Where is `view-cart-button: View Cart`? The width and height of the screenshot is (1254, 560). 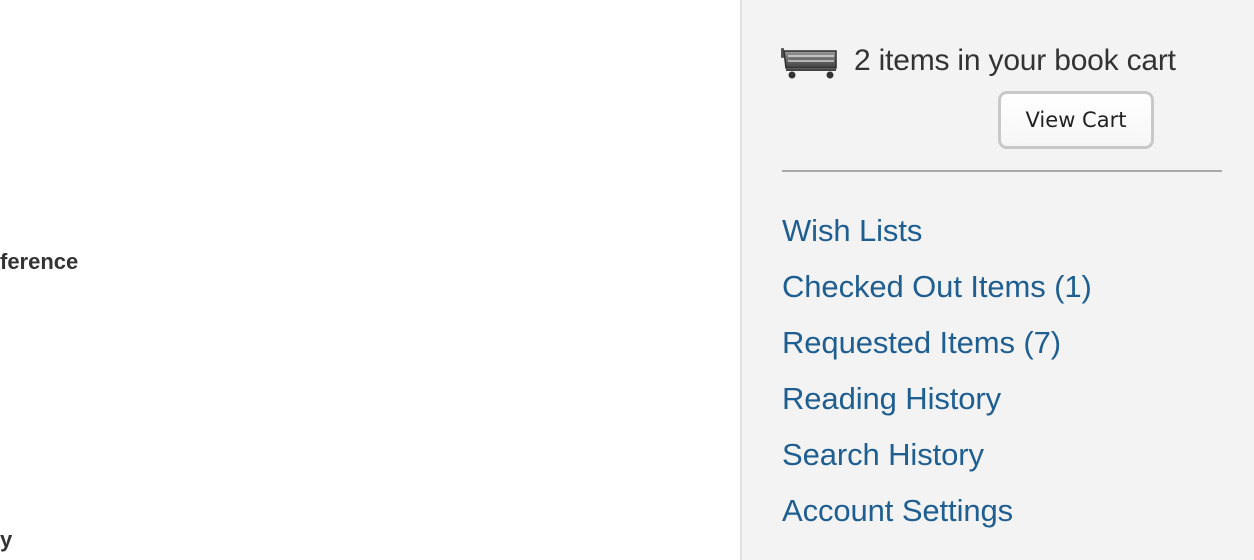 view-cart-button: View Cart is located at coordinates (1076, 120).